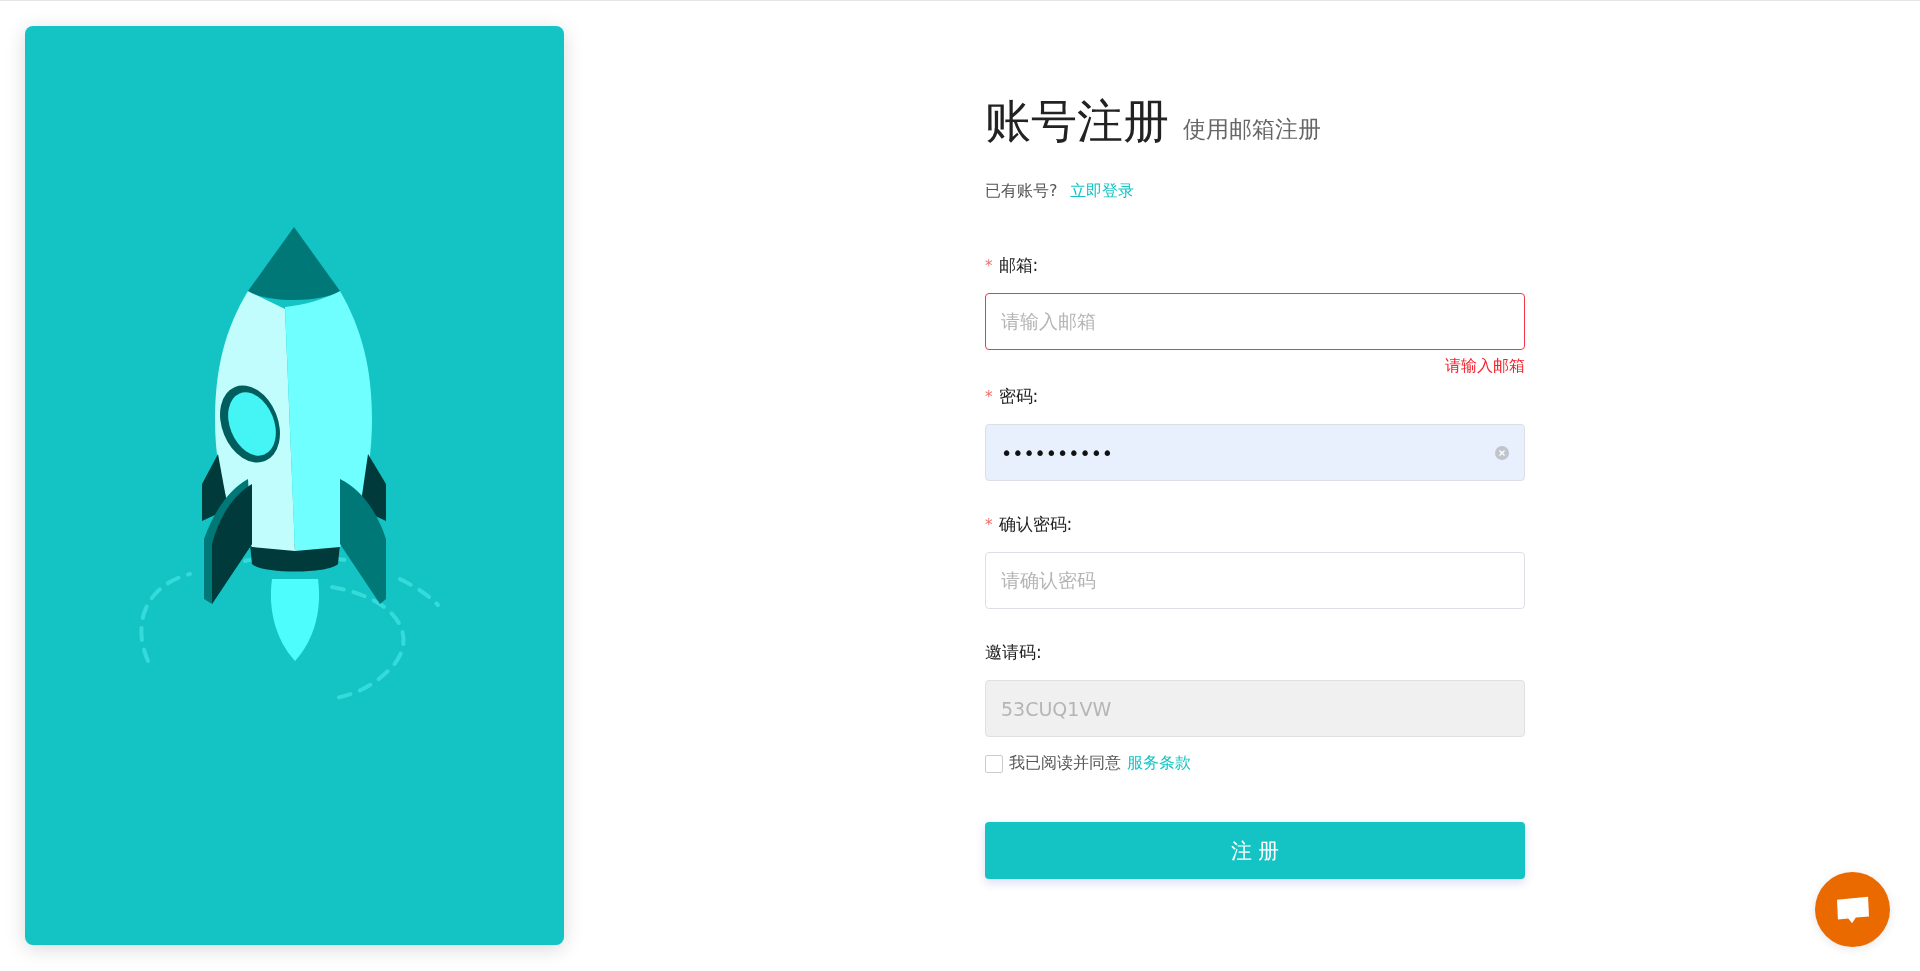  What do you see at coordinates (1255, 452) in the screenshot?
I see `input-field: ••••••••••` at bounding box center [1255, 452].